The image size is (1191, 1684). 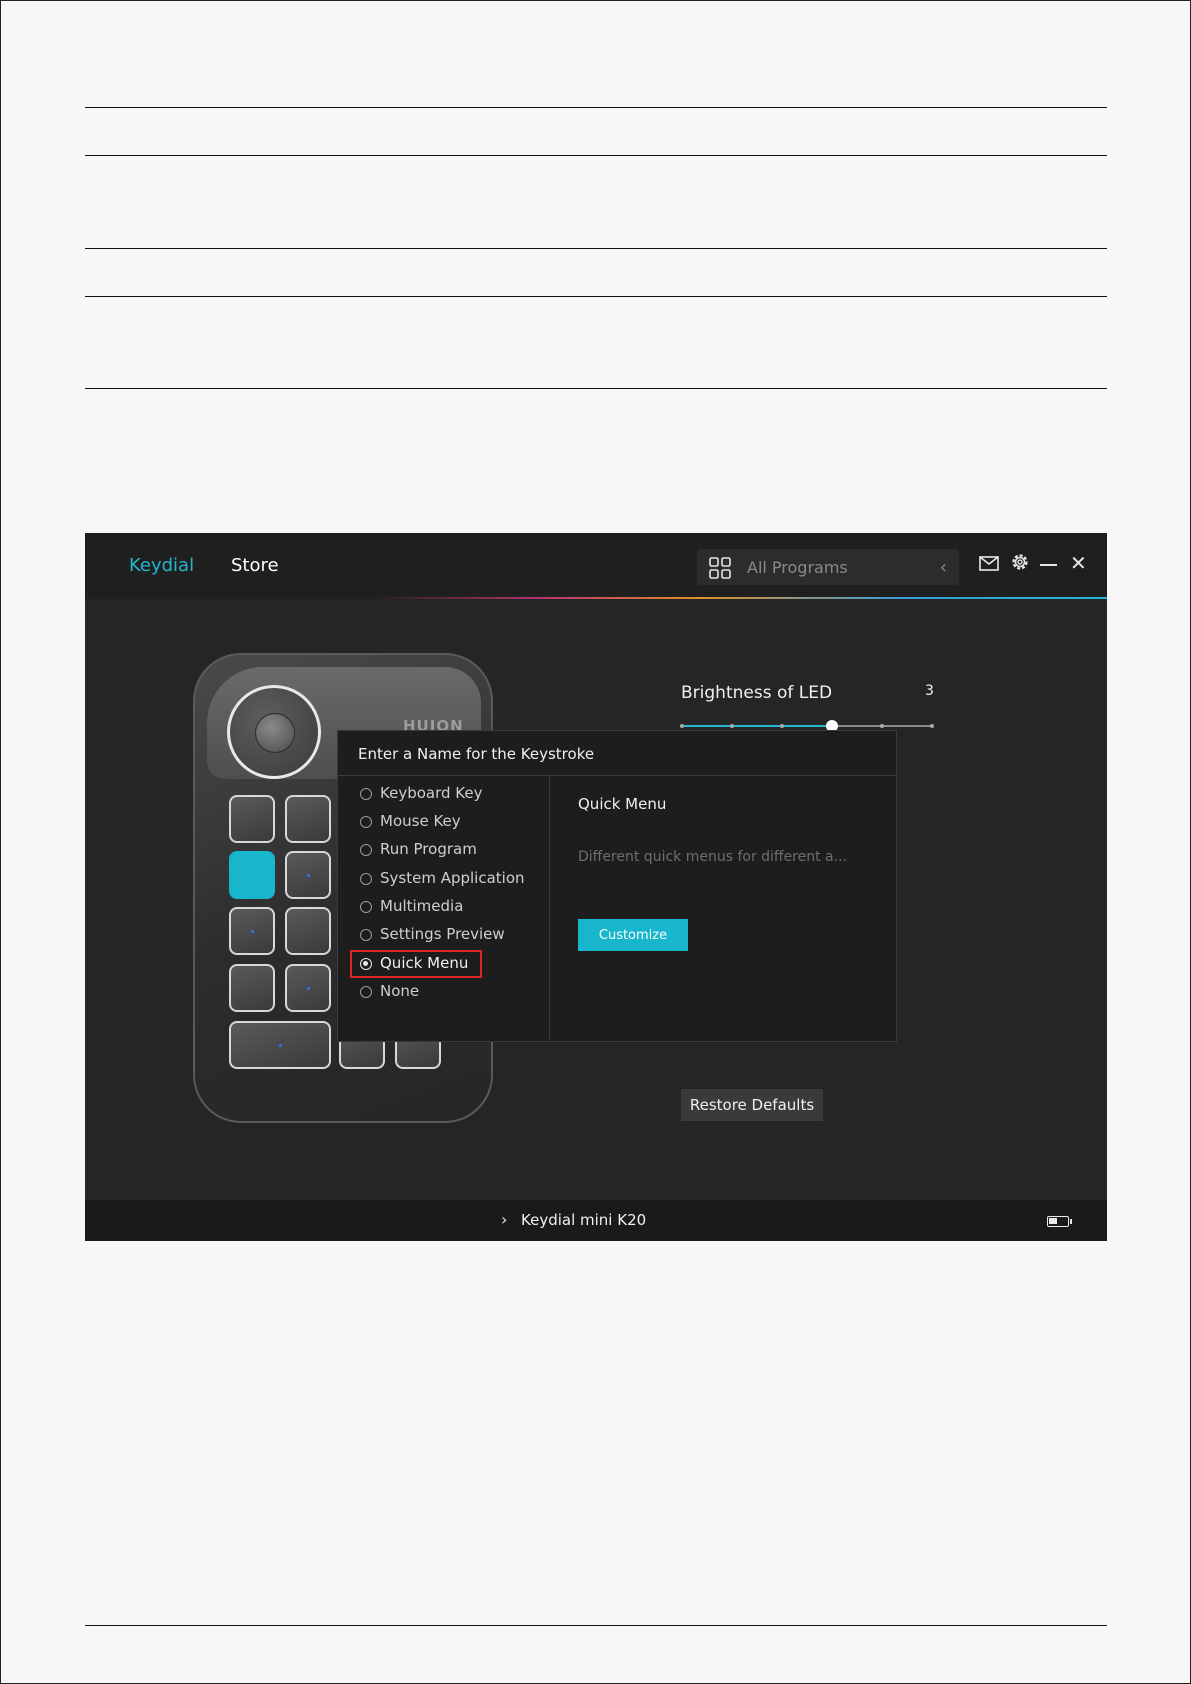 What do you see at coordinates (943, 567) in the screenshot?
I see `chevron-left-icon: ‹` at bounding box center [943, 567].